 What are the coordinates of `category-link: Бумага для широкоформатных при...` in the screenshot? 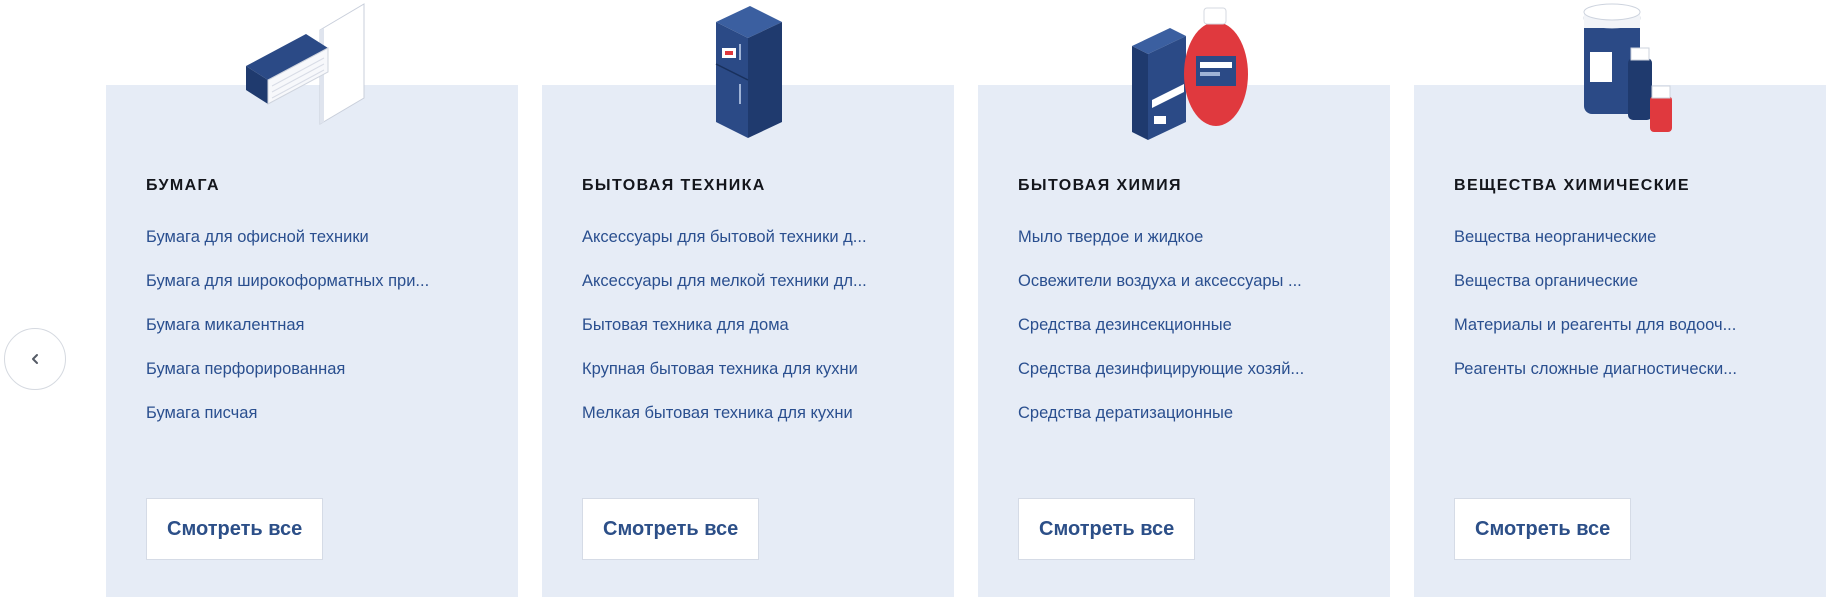 It's located at (316, 281).